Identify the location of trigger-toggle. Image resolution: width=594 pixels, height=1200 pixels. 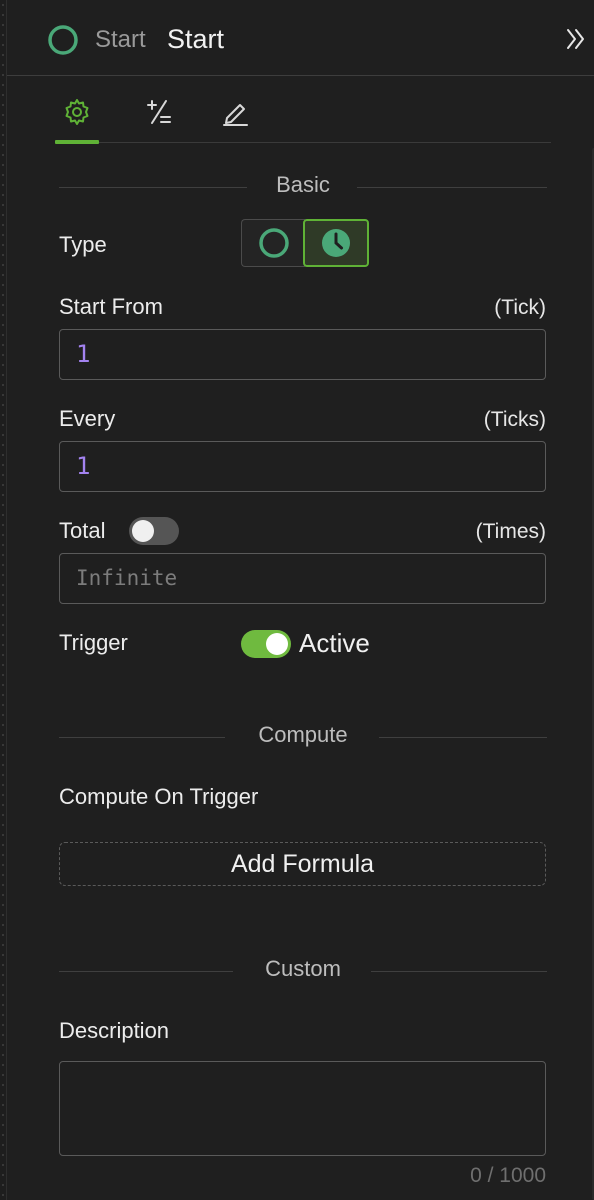
(266, 644).